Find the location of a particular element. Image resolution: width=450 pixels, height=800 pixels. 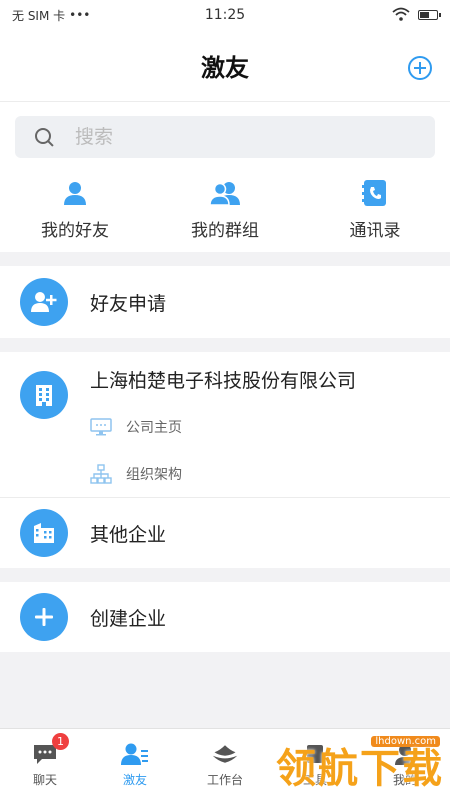

tab-me: 我的 is located at coordinates (405, 764).